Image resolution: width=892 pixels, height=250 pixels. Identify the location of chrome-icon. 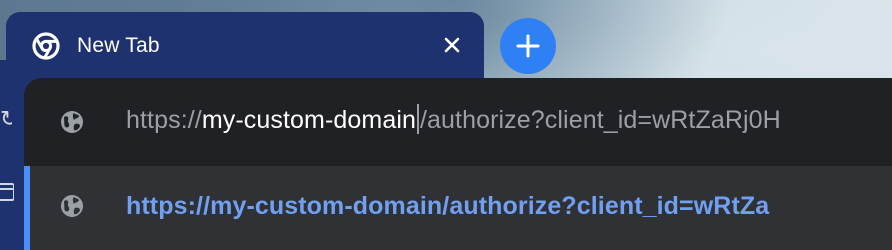
(46, 46).